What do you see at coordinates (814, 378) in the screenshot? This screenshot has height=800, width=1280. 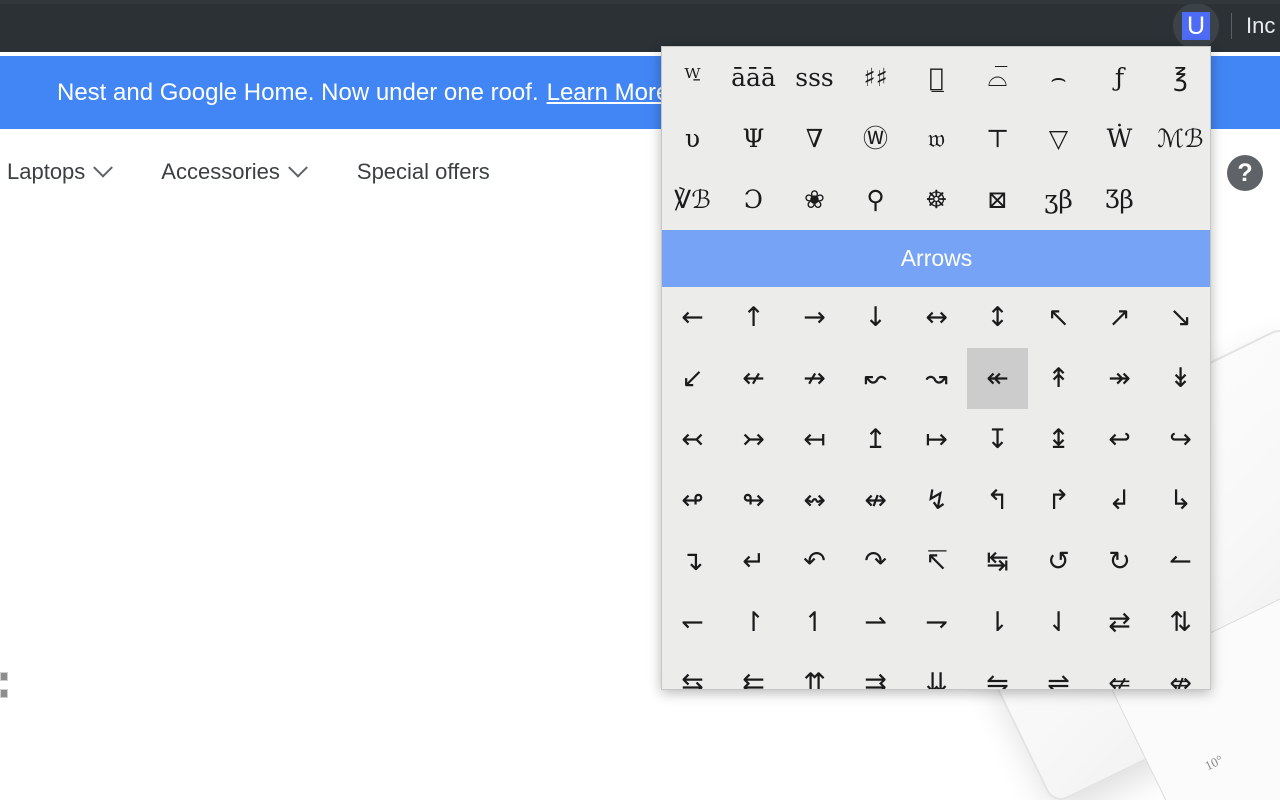 I see `arrow-cell: ↛` at bounding box center [814, 378].